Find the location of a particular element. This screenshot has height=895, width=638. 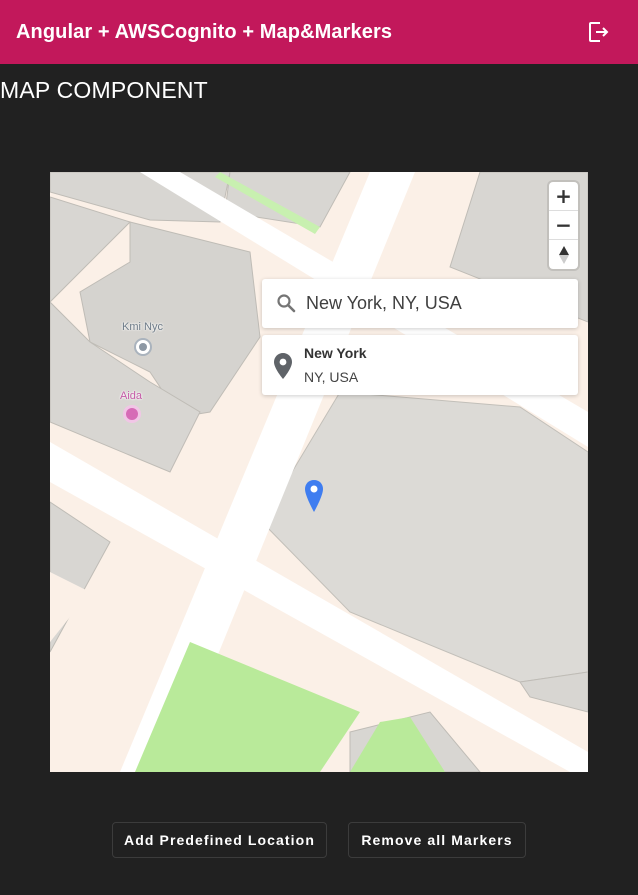

geocoder-search-box is located at coordinates (420, 303).